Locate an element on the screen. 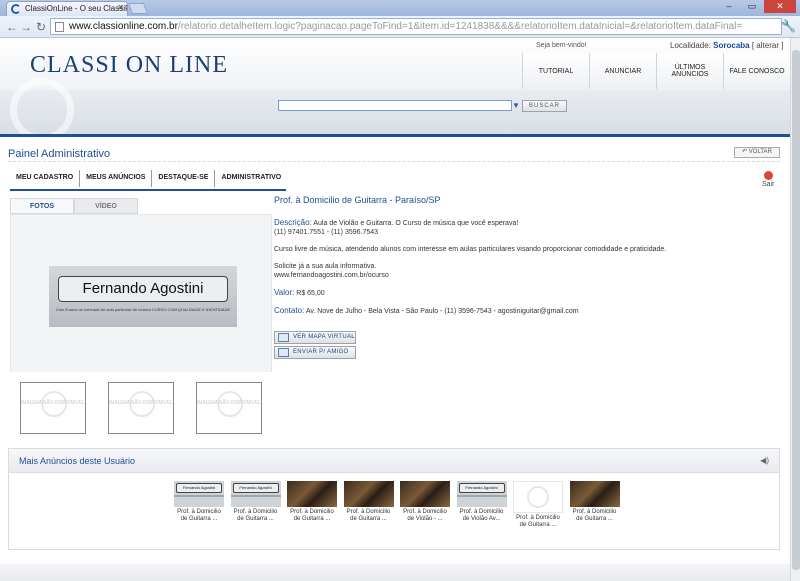 This screenshot has height=581, width=800. wrench-icon: 🔧 is located at coordinates (788, 26).